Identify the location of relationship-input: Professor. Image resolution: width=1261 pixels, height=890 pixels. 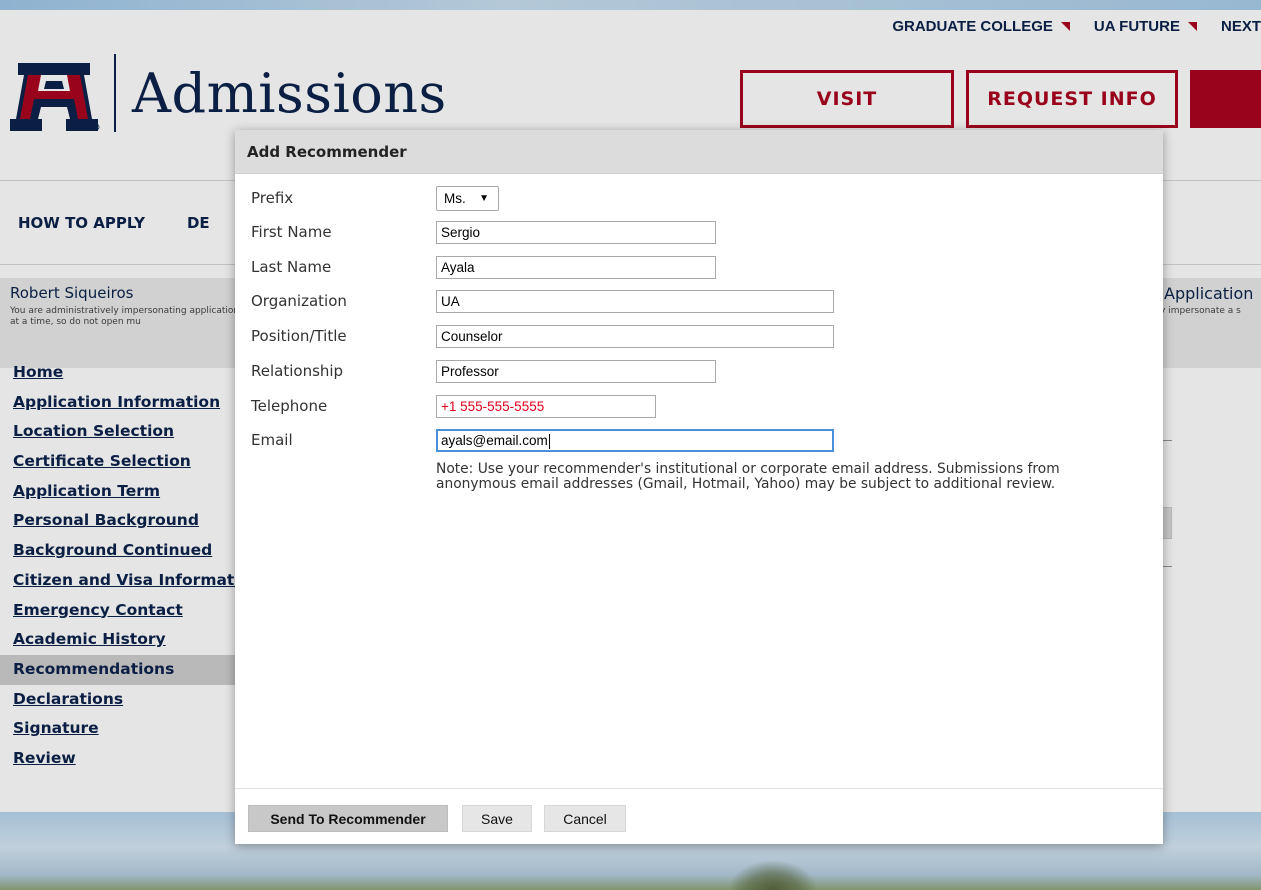
(576, 371).